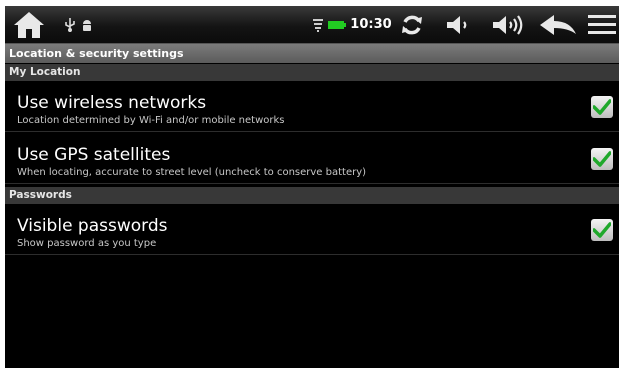 The image size is (624, 368). Describe the element at coordinates (318, 24) in the screenshot. I see `wifi-icon` at that location.